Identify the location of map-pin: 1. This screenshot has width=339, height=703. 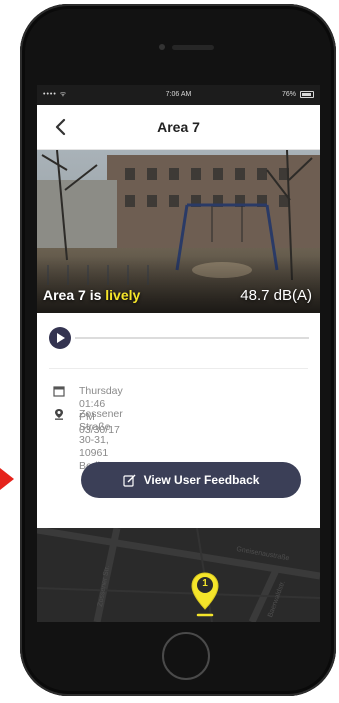
(205, 594).